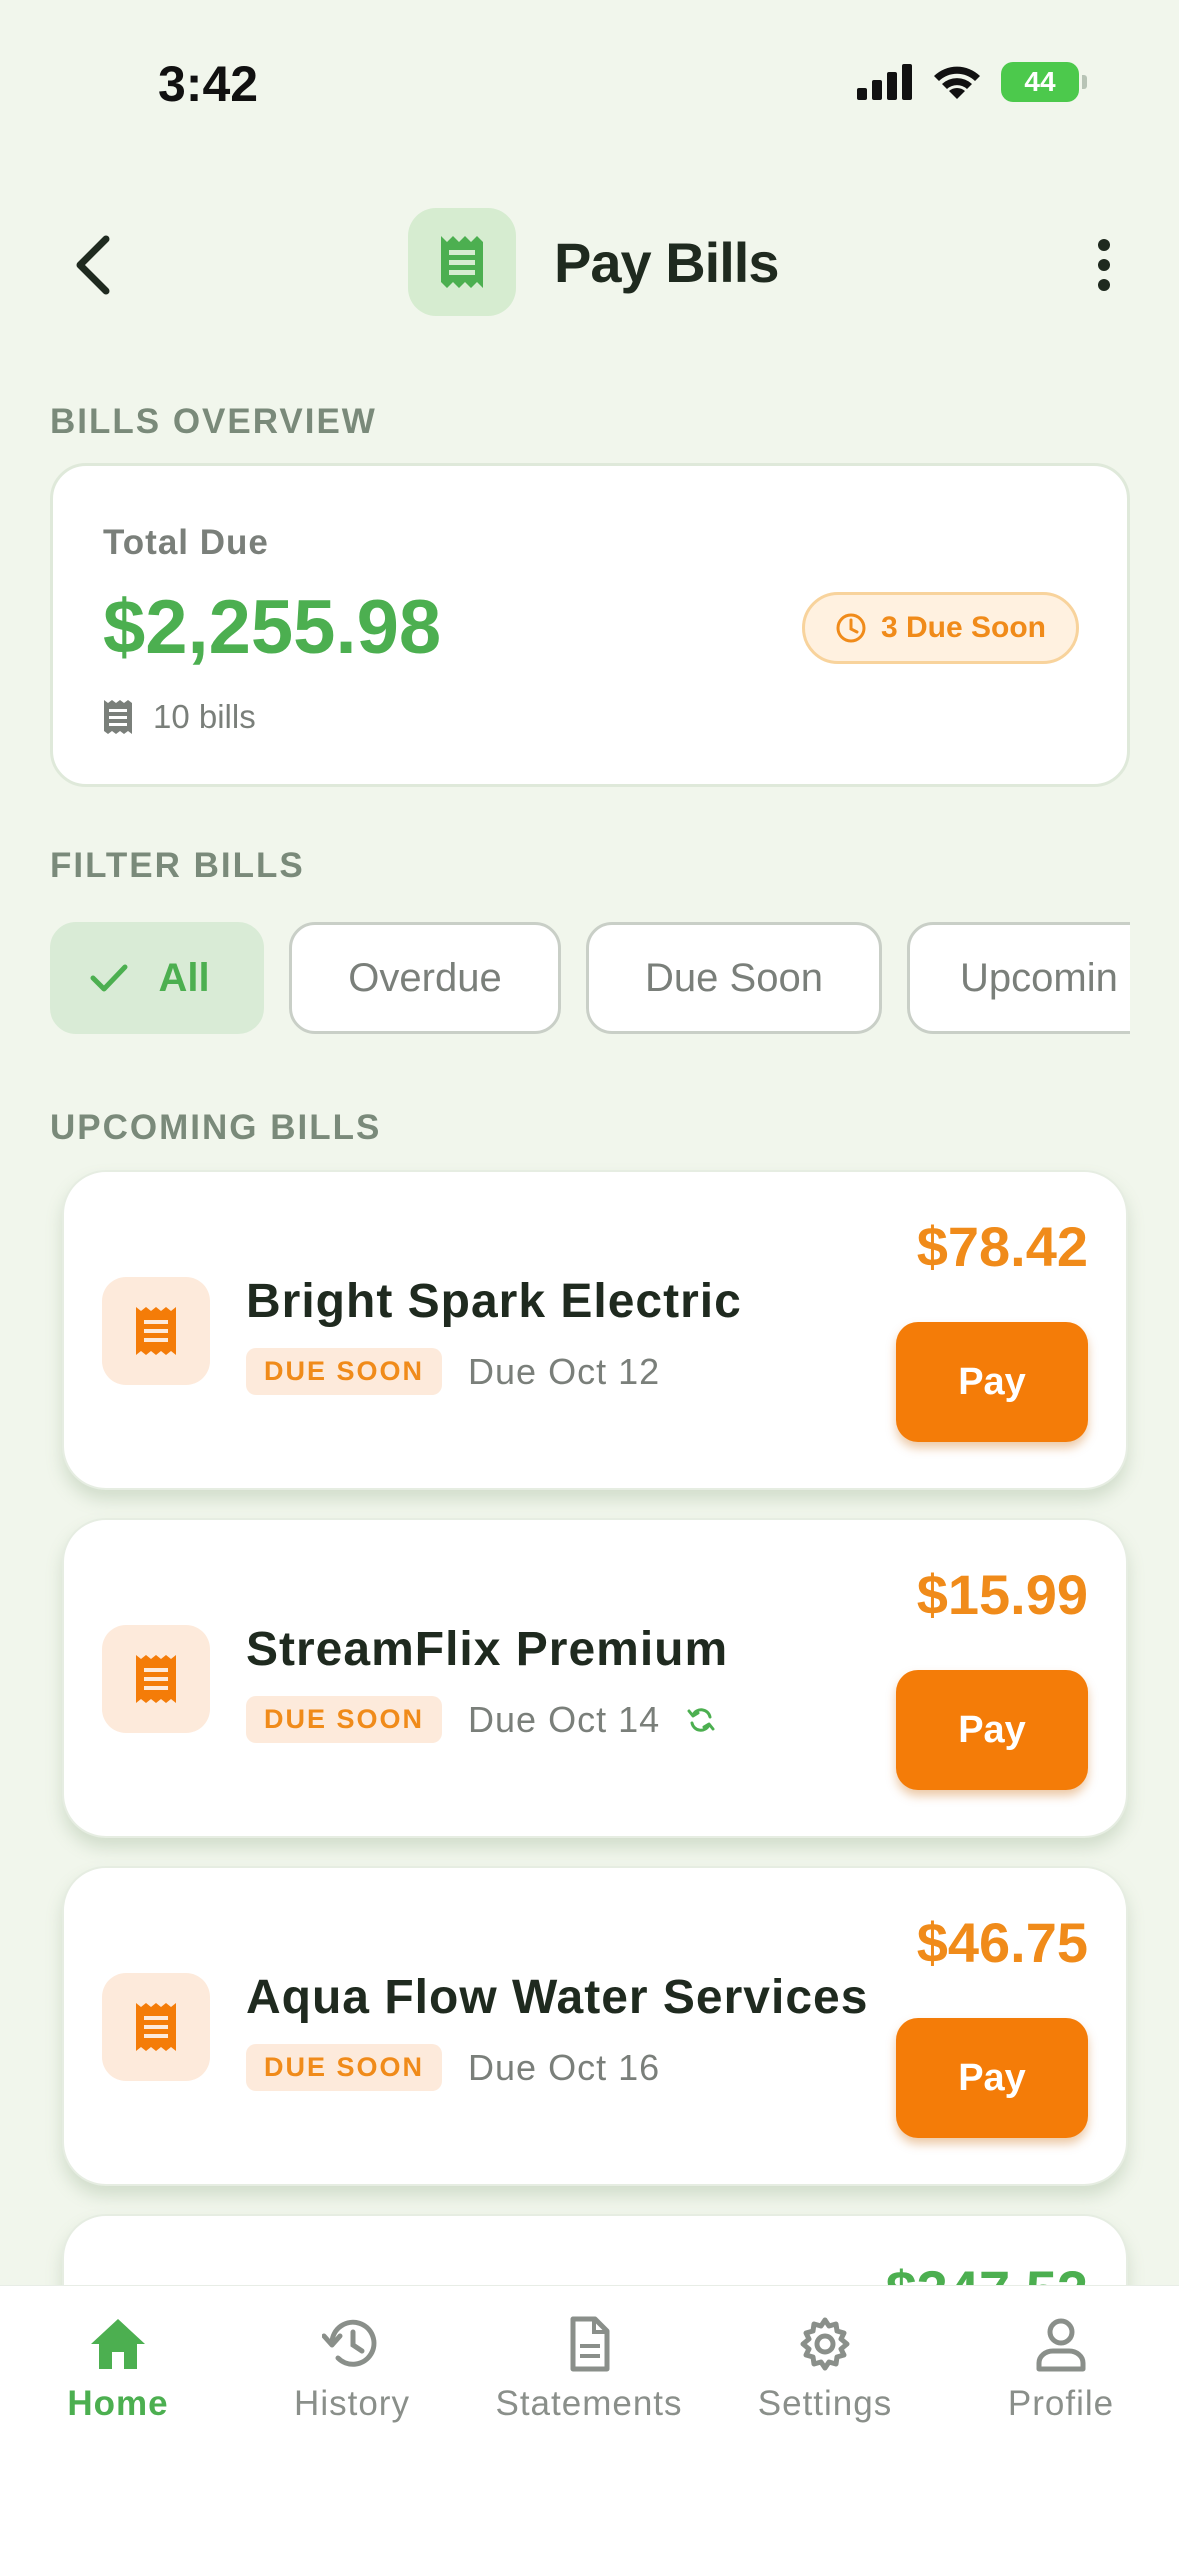 This screenshot has width=1179, height=2556. Describe the element at coordinates (1039, 977) in the screenshot. I see `filter-chip-label: Upcomin` at that location.